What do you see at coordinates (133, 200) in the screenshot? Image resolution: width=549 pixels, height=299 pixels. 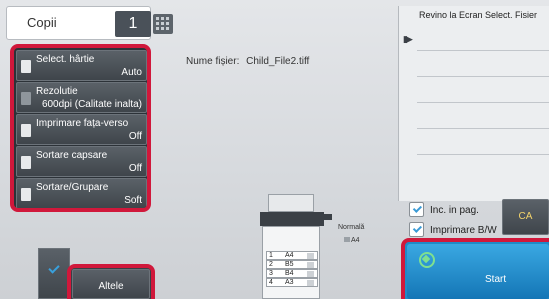 I see `setting-value: Soft` at bounding box center [133, 200].